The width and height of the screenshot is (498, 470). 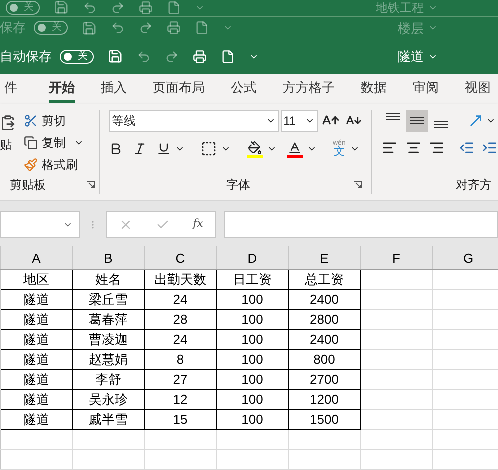 What do you see at coordinates (164, 149) in the screenshot?
I see `underline-icon` at bounding box center [164, 149].